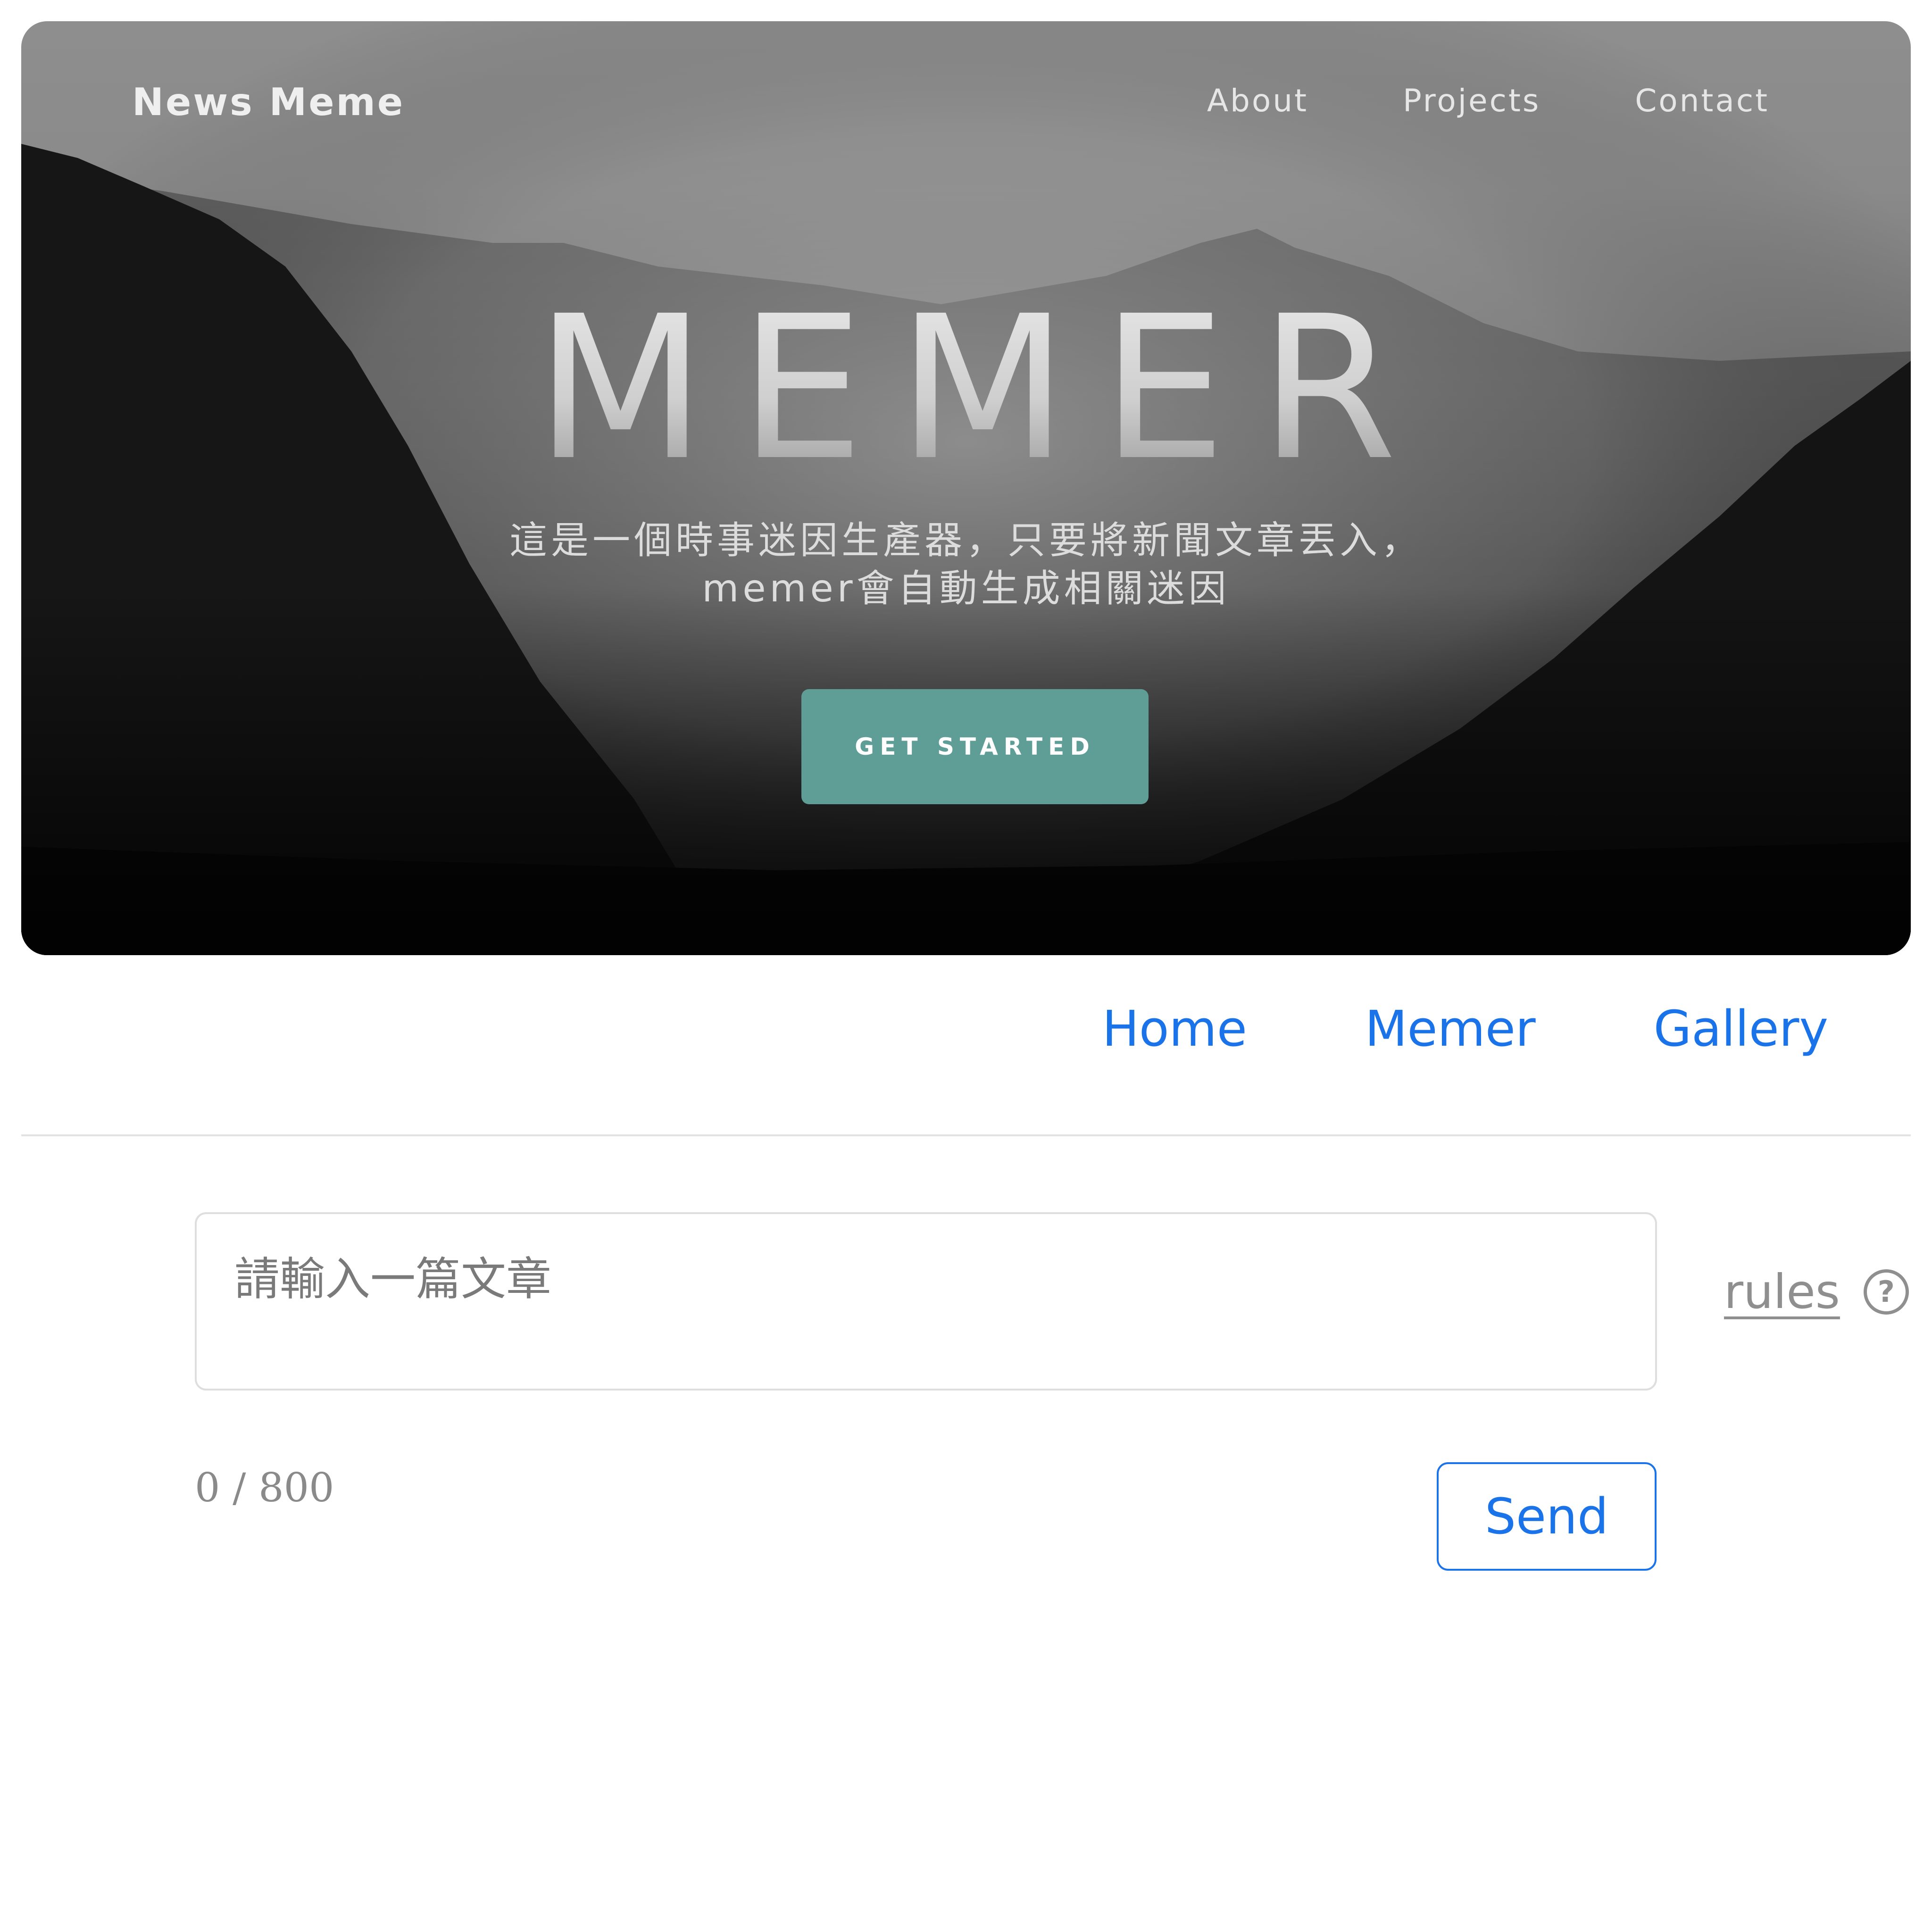  What do you see at coordinates (1258, 101) in the screenshot?
I see `nav-link-about: About` at bounding box center [1258, 101].